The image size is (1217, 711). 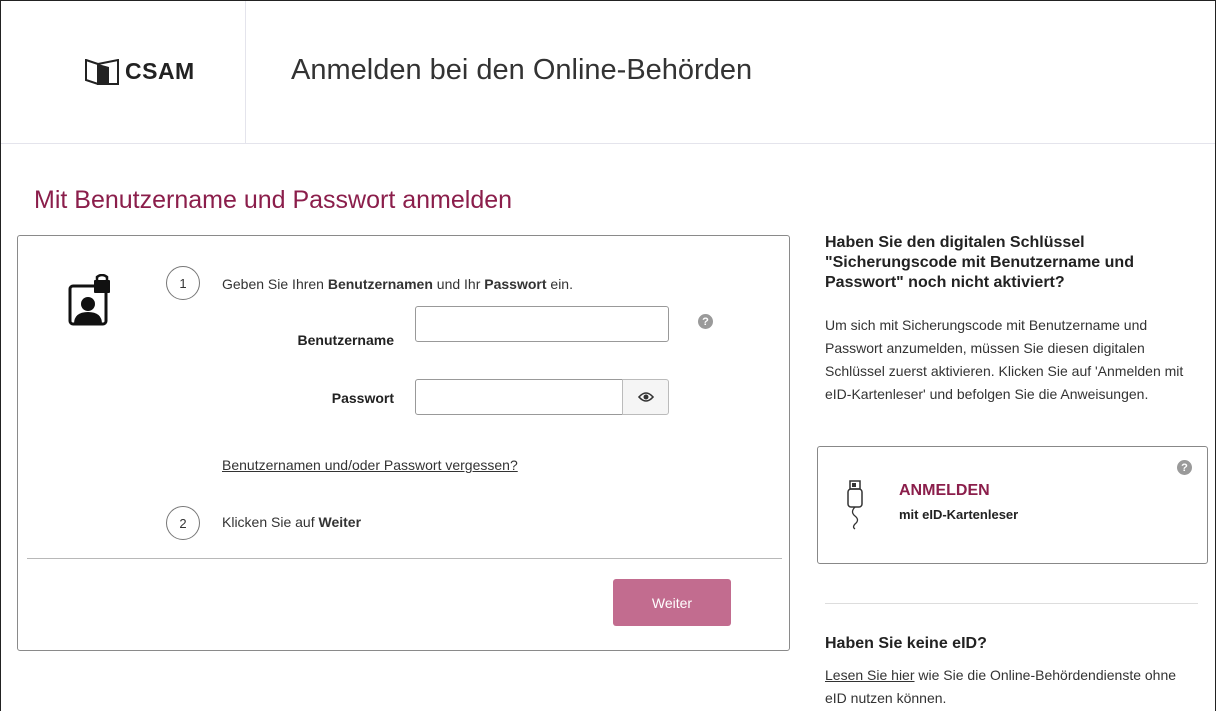 I want to click on card-reader-icon, so click(x=855, y=507).